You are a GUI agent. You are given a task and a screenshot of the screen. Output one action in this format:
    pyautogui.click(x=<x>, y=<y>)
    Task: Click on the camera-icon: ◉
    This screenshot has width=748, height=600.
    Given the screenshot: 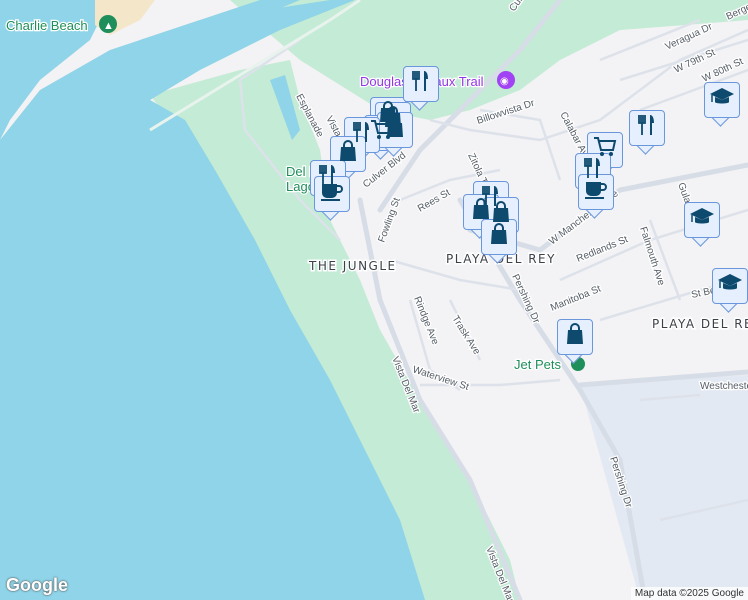 What is the action you would take?
    pyautogui.click(x=504, y=81)
    